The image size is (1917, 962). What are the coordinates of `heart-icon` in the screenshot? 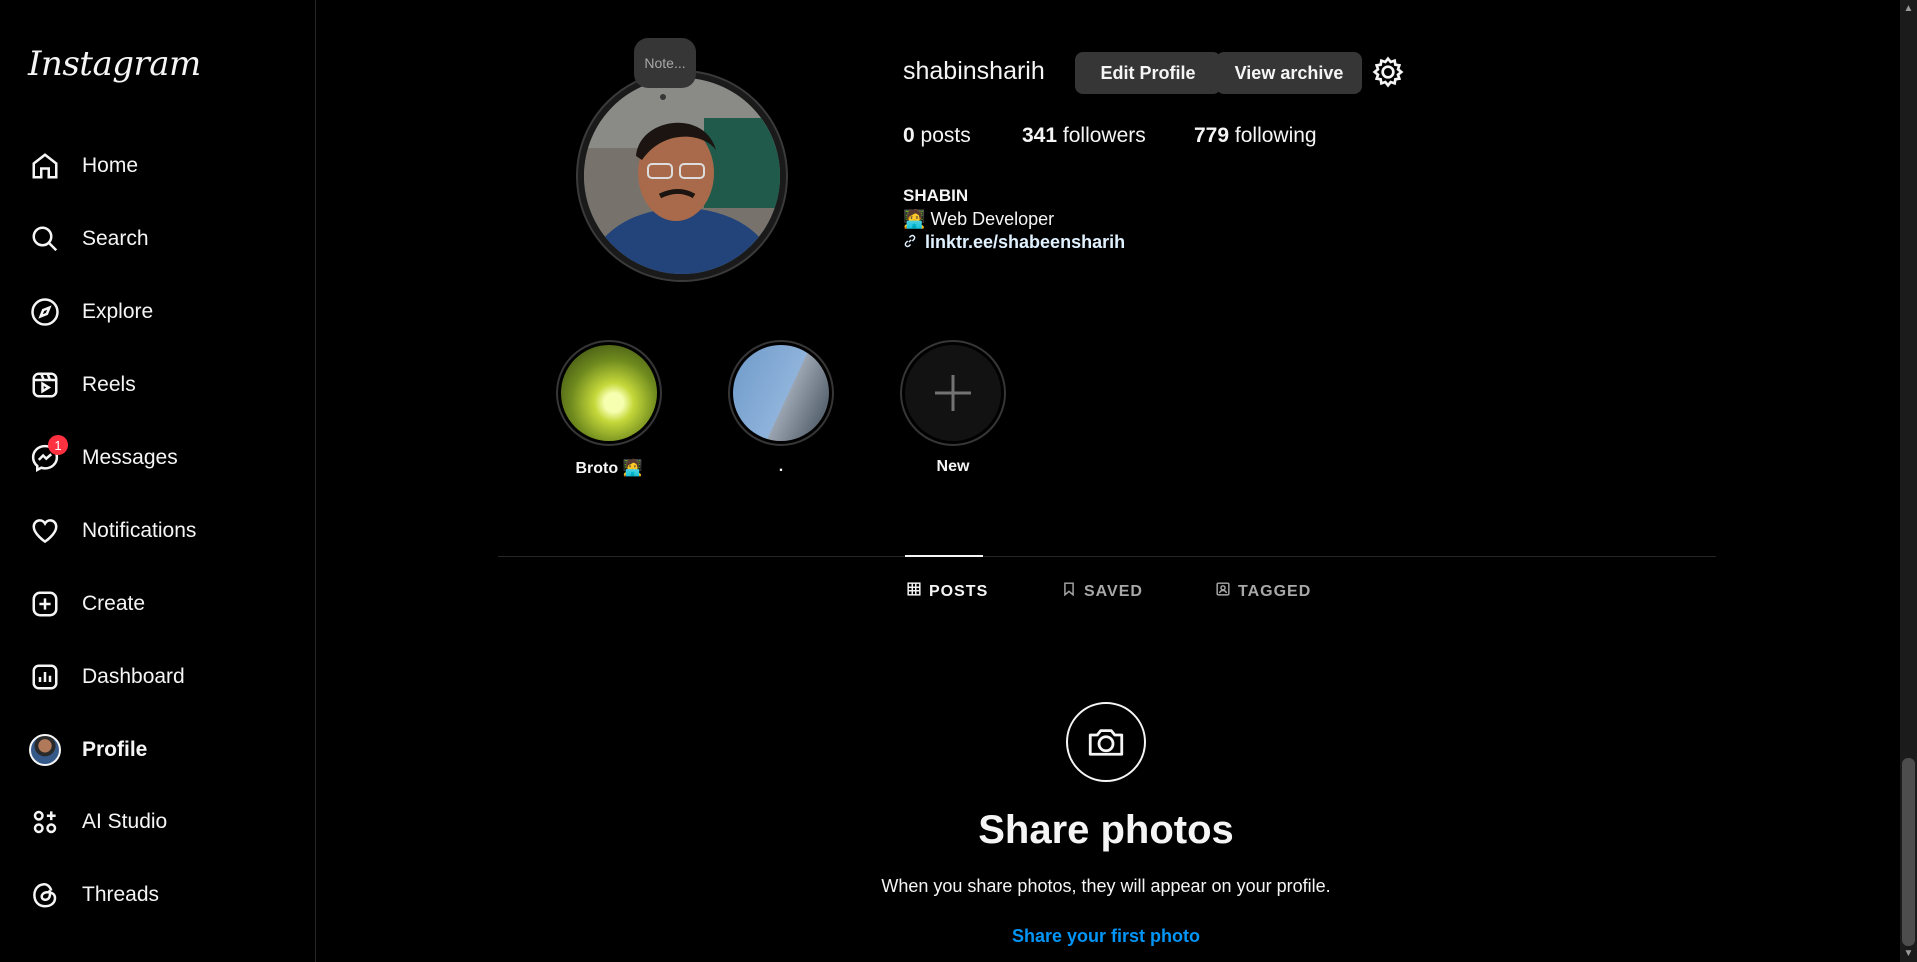 It's located at (45, 531).